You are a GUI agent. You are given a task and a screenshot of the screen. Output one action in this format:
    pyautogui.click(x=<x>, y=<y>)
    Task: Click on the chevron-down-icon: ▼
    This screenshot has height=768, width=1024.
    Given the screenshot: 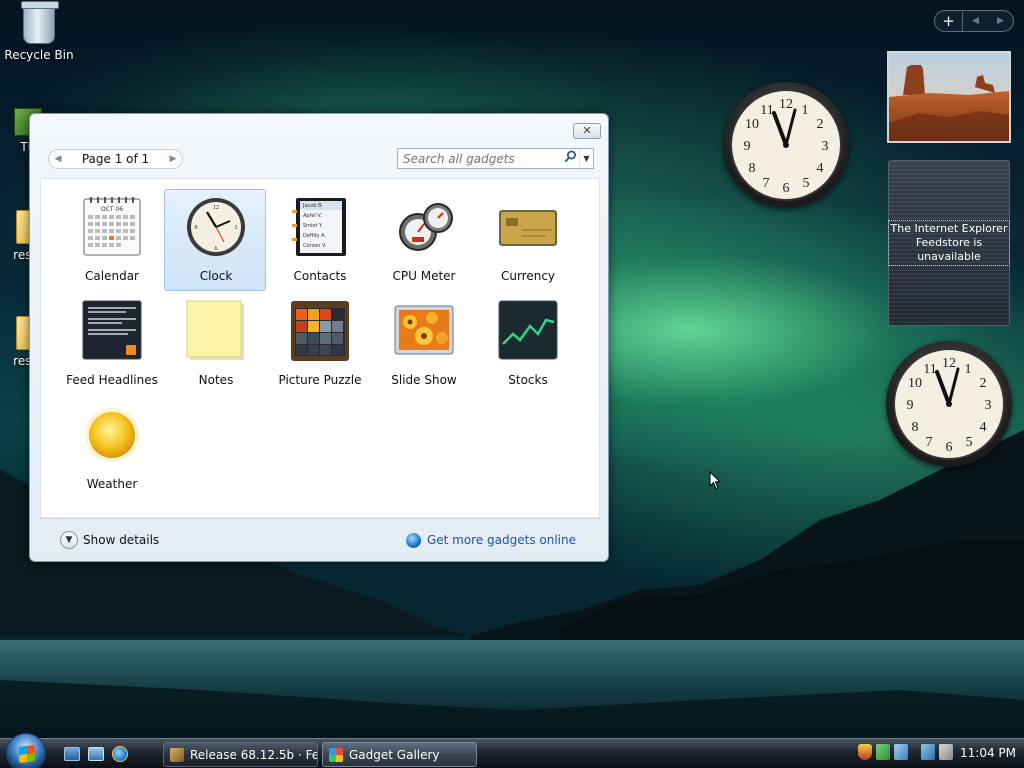 What is the action you would take?
    pyautogui.click(x=69, y=540)
    